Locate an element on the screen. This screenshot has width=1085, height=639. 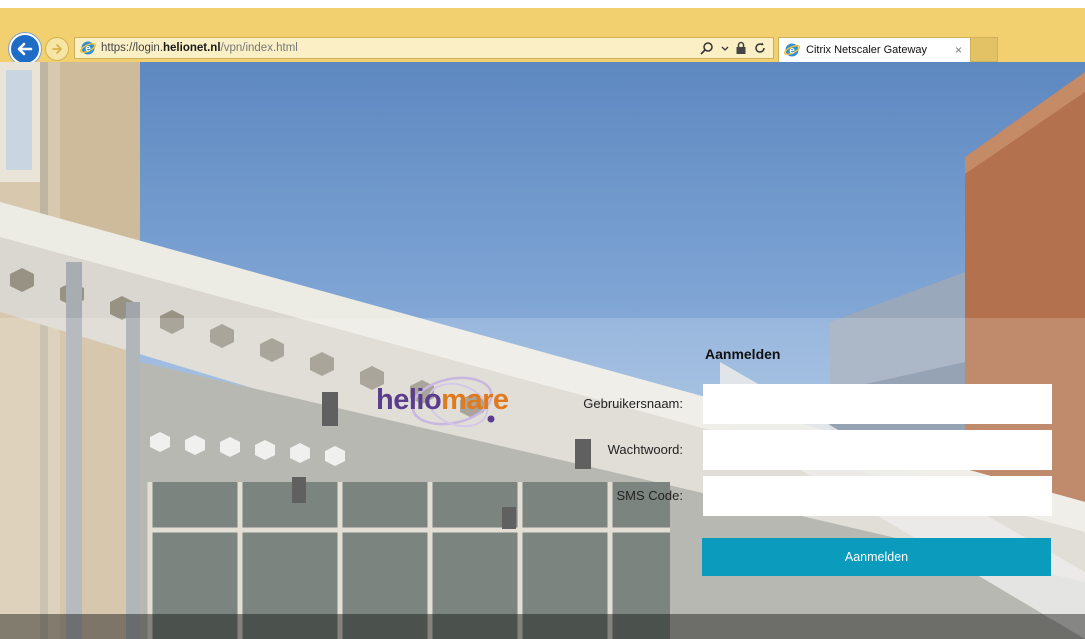
search-icon is located at coordinates (707, 48).